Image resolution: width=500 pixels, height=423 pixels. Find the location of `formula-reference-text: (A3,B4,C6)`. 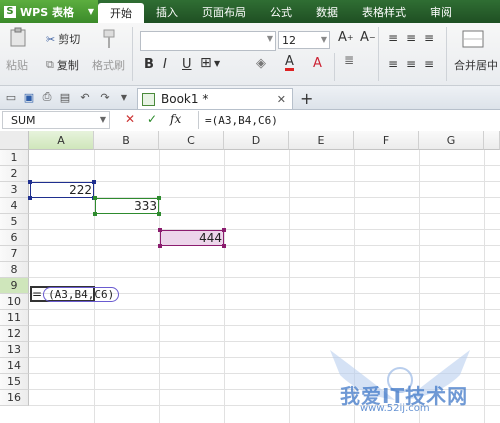

formula-reference-text: (A3,B4,C6) is located at coordinates (81, 294).